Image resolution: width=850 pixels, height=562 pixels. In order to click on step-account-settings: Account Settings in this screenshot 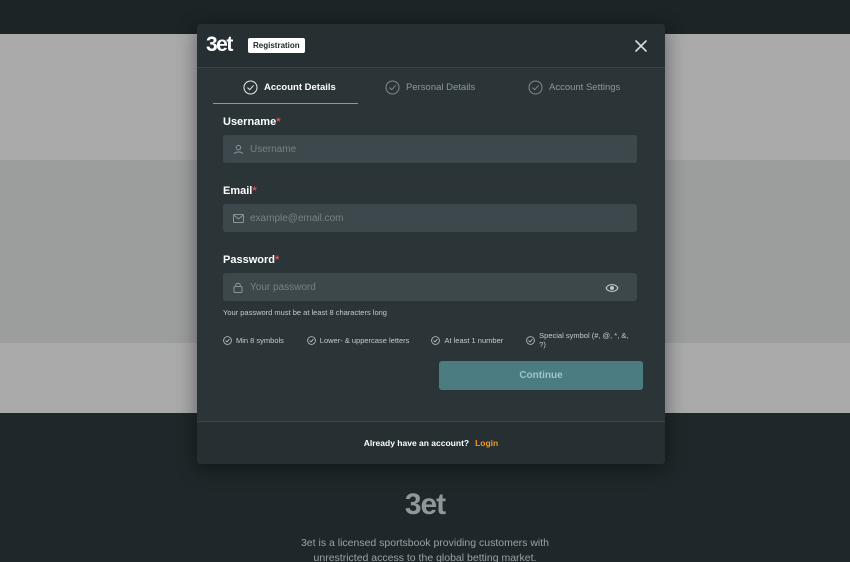, I will do `click(574, 87)`.